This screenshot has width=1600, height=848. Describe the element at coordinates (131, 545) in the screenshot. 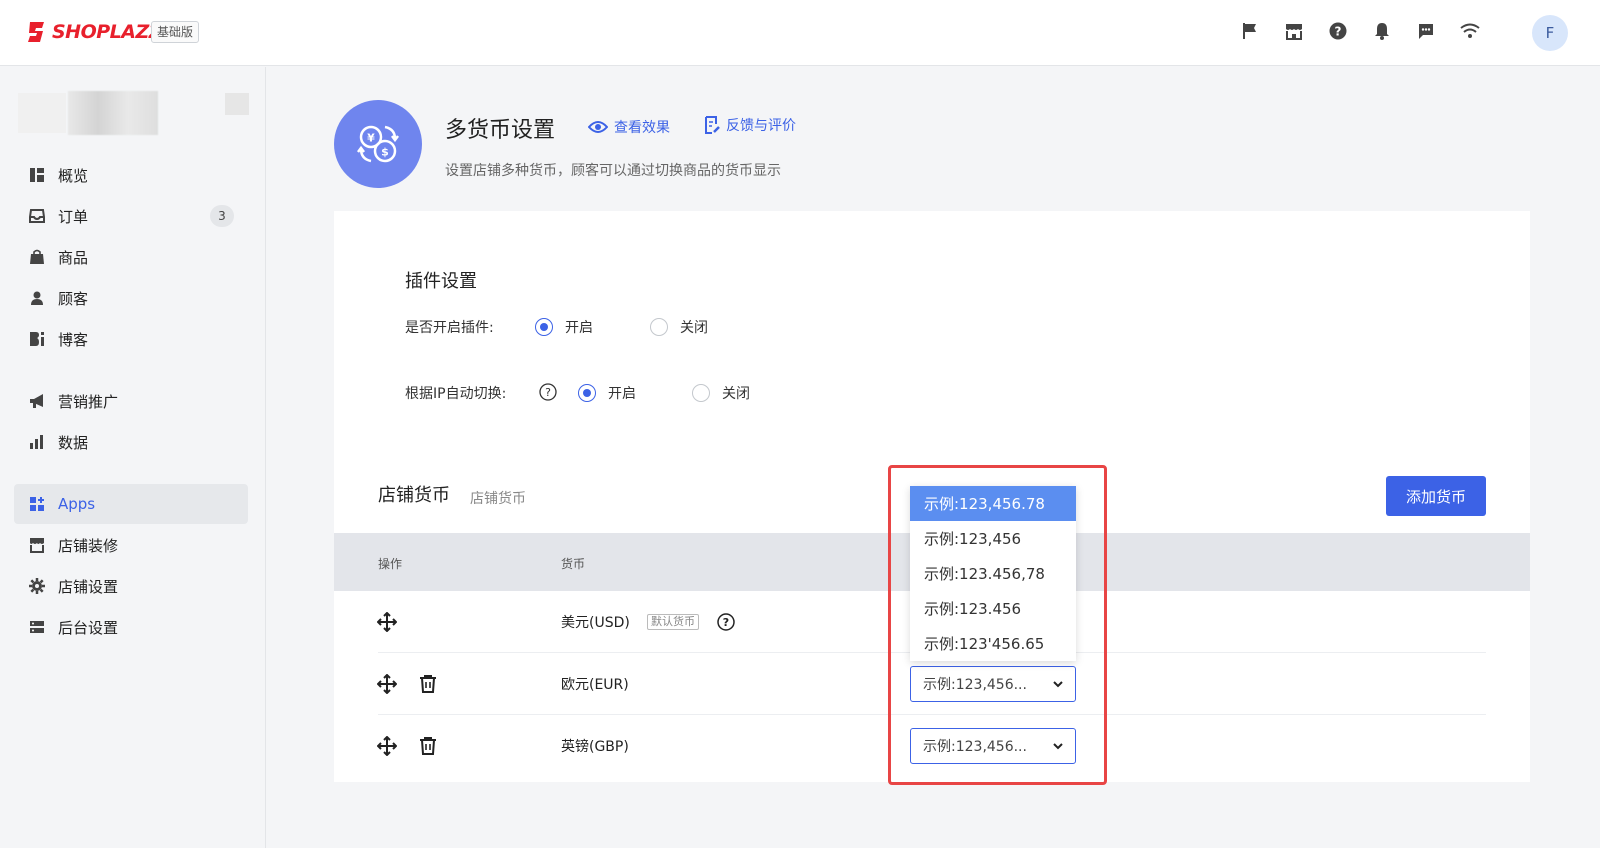

I see `sidebar-item-theme: 店铺装修` at that location.